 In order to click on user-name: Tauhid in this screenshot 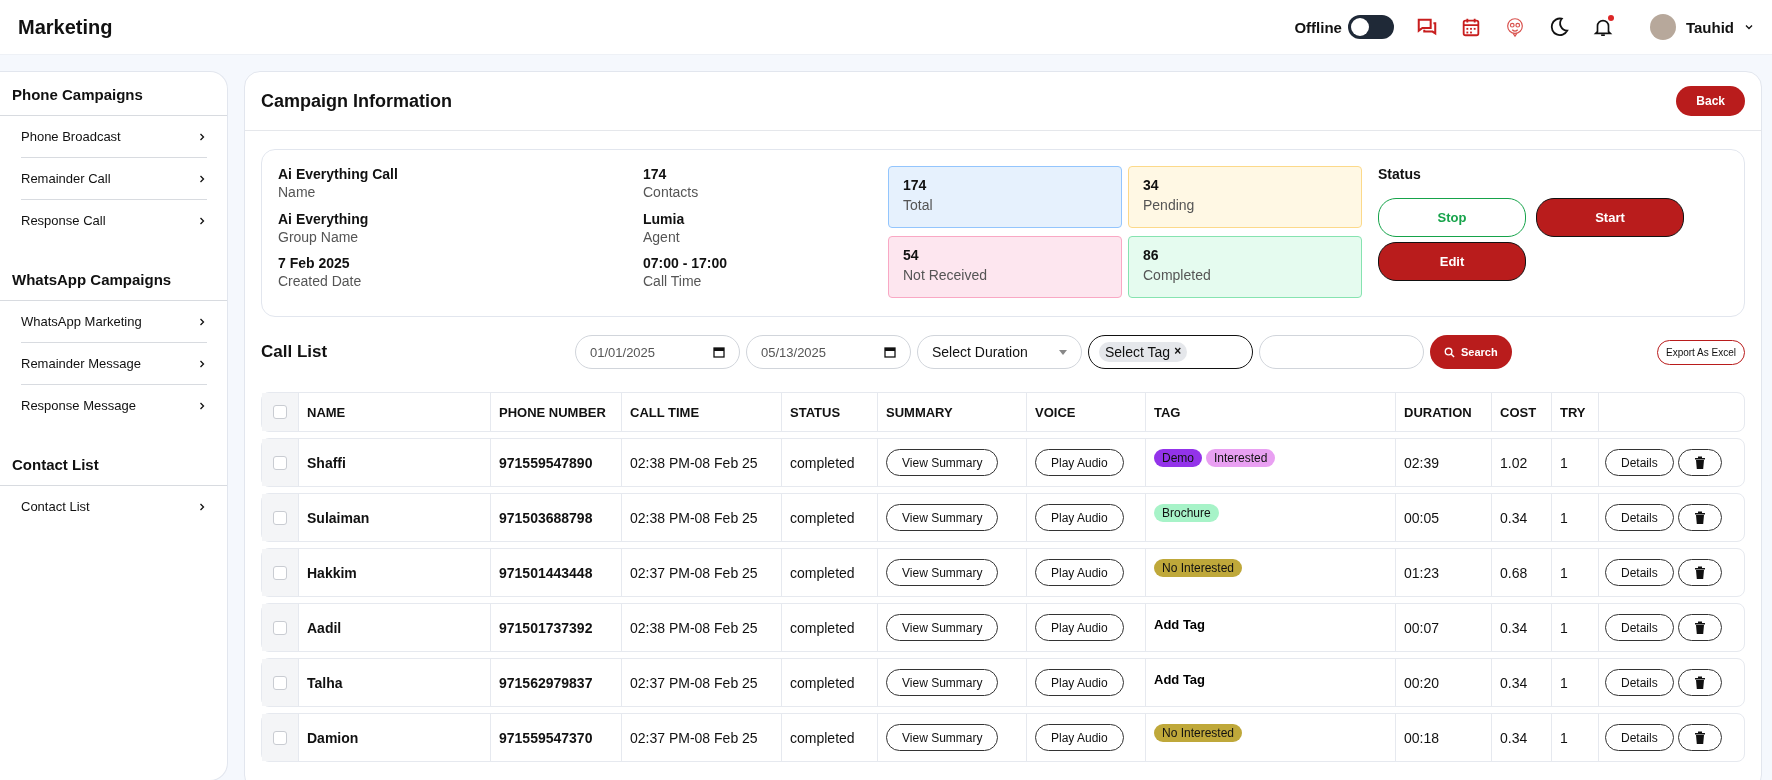, I will do `click(1709, 27)`.